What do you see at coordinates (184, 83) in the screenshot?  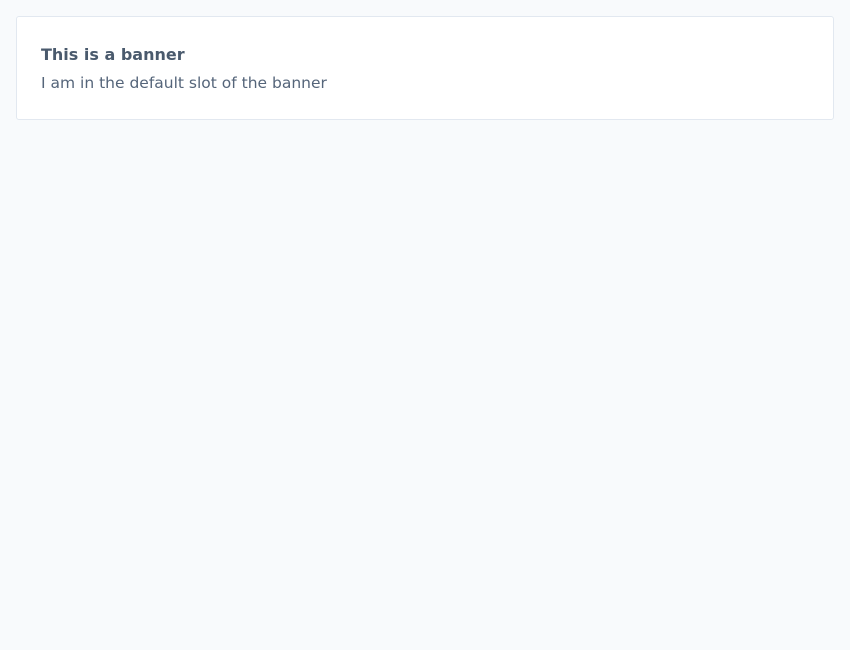 I see `banner-default-slot-text: I am in the default slot of the banner` at bounding box center [184, 83].